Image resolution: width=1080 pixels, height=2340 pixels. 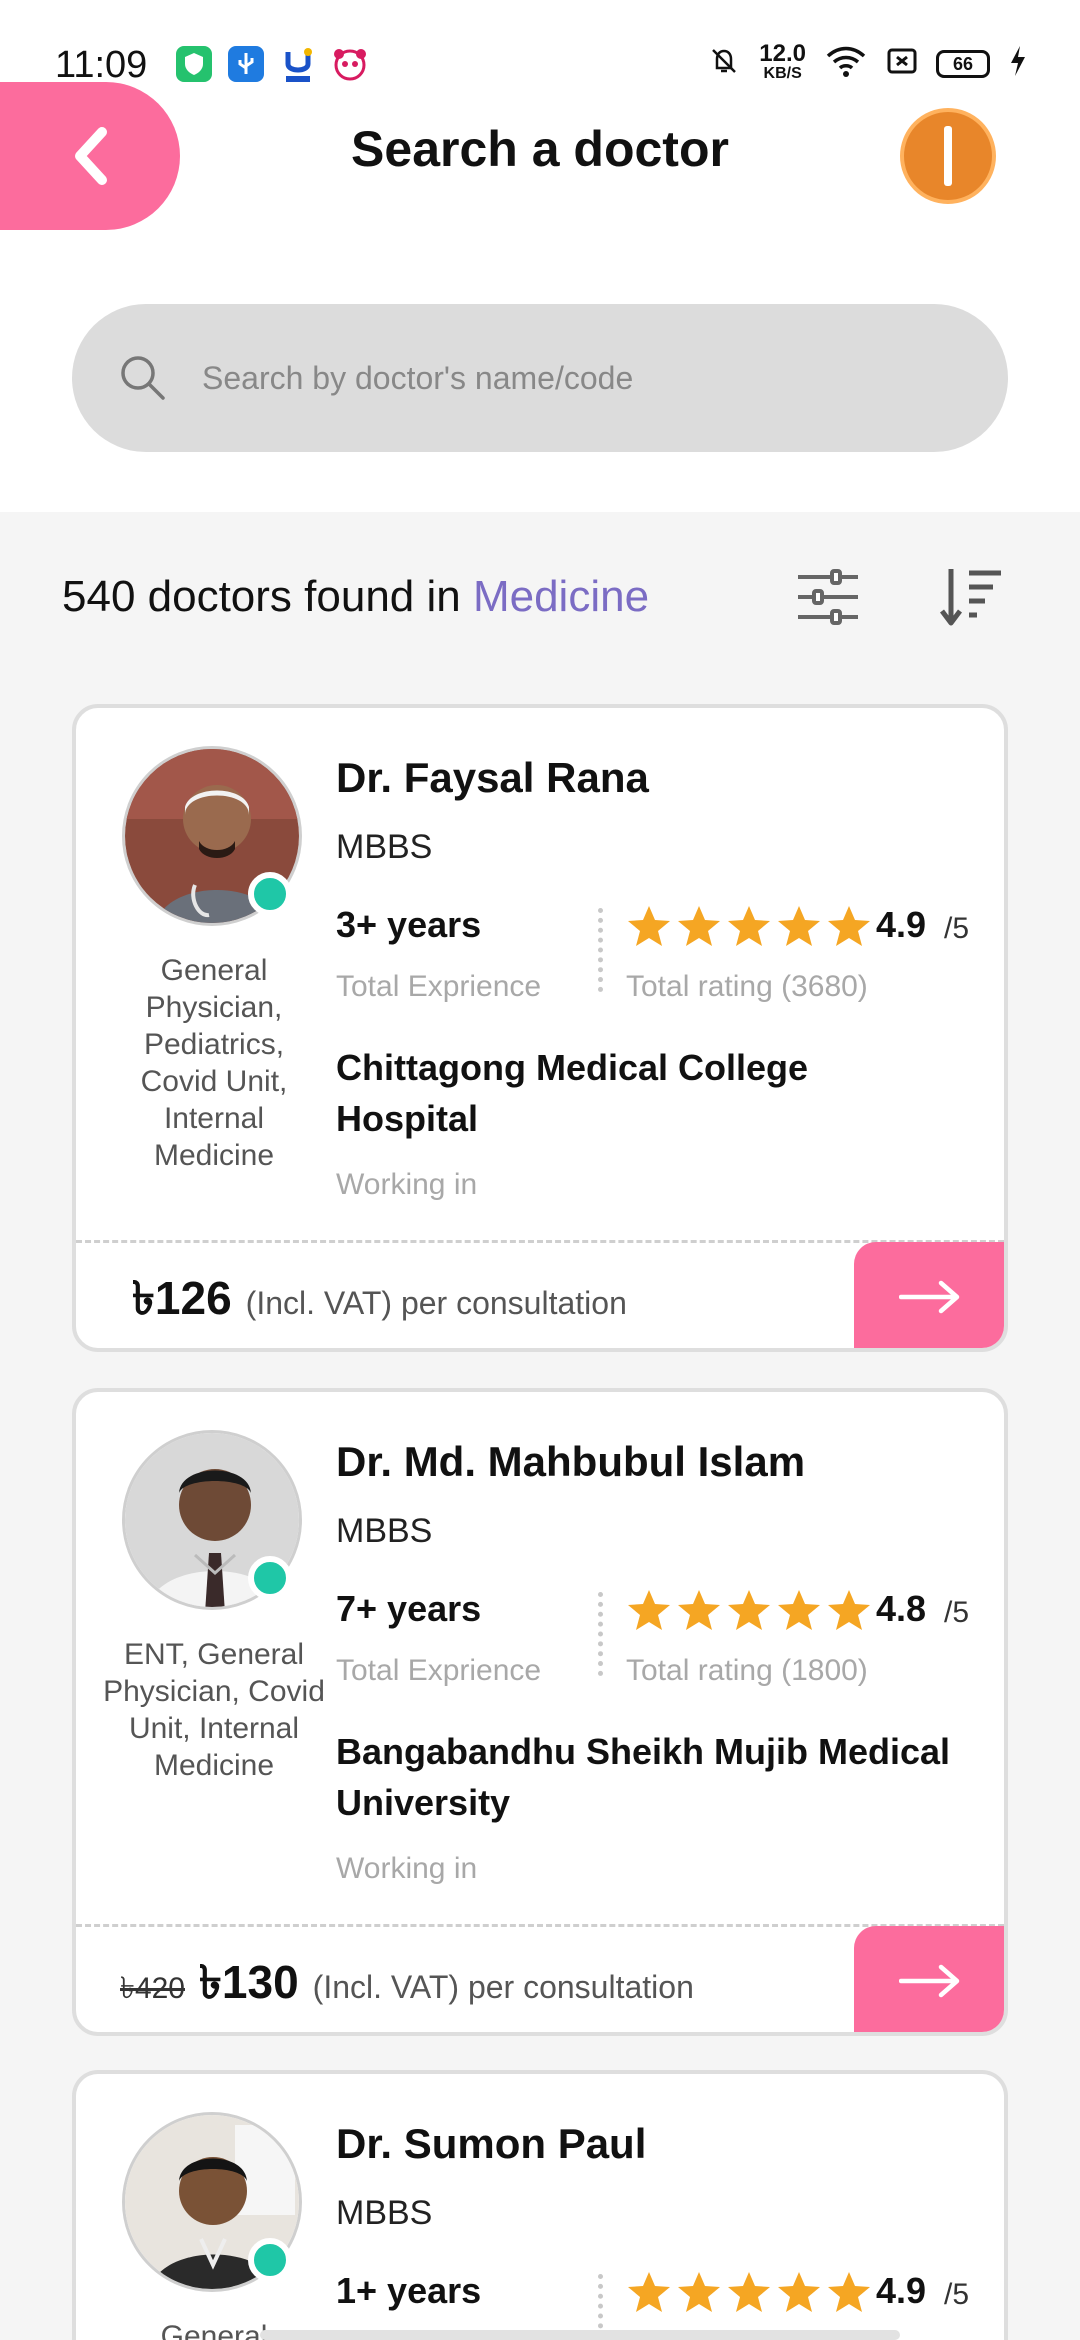 What do you see at coordinates (350, 64) in the screenshot?
I see `panda-icon` at bounding box center [350, 64].